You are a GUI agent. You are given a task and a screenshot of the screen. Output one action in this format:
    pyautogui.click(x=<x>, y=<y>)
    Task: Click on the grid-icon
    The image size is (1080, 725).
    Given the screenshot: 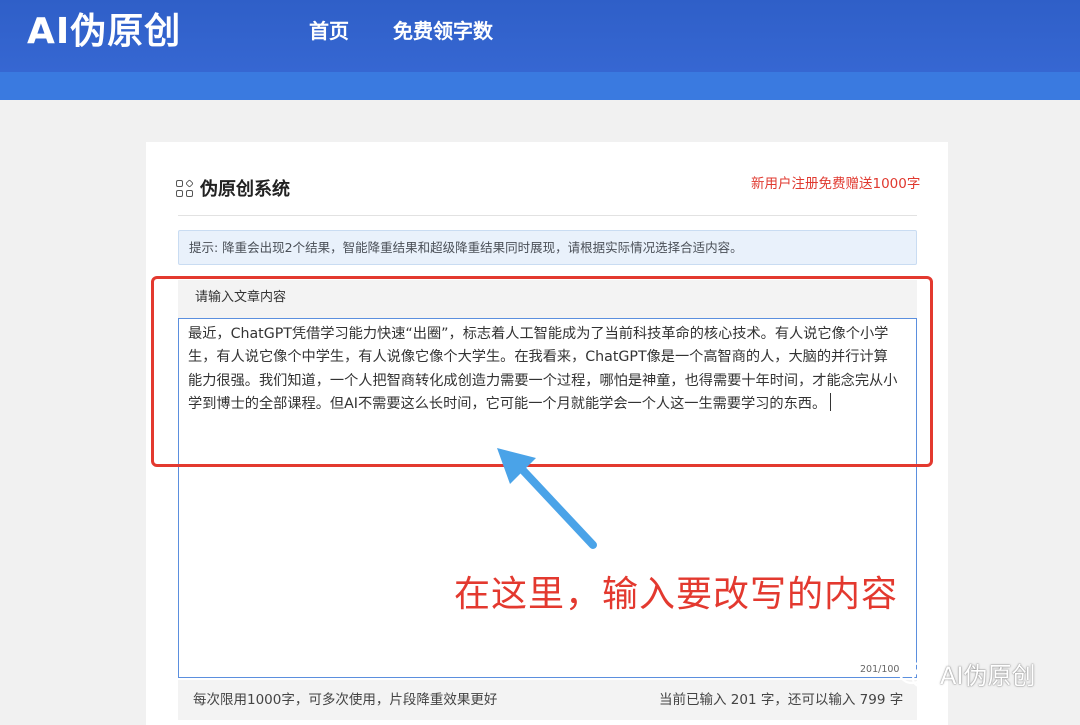 What is the action you would take?
    pyautogui.click(x=185, y=187)
    